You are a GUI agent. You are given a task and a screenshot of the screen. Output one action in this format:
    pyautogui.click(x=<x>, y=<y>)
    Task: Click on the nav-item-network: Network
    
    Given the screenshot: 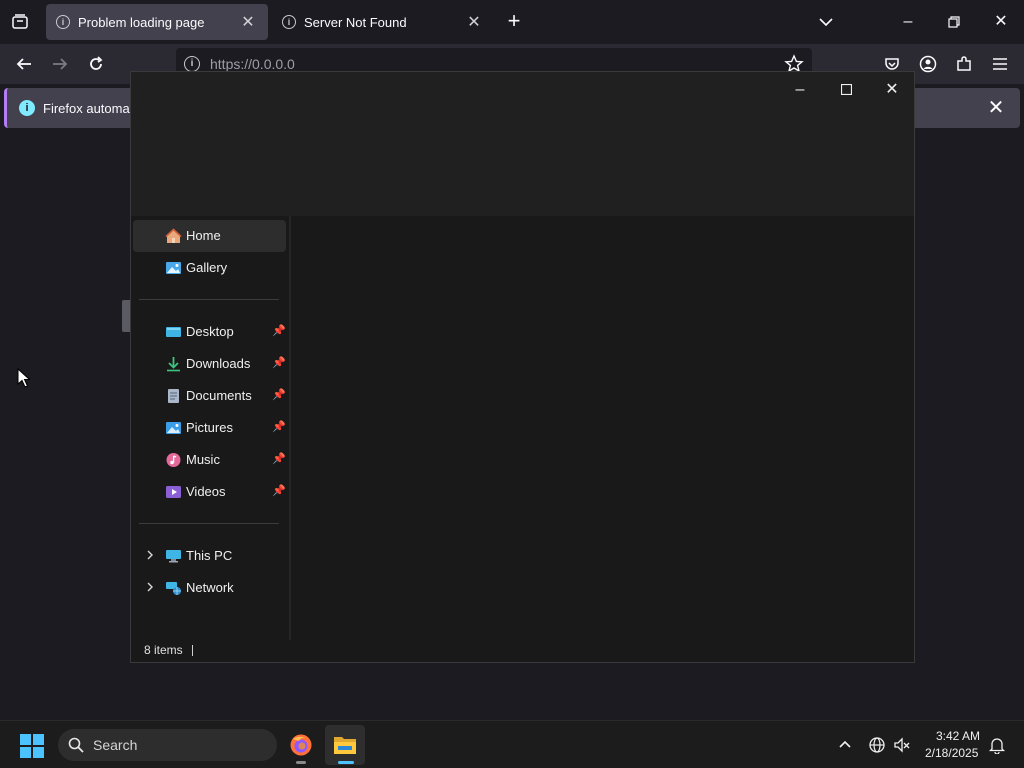 What is the action you would take?
    pyautogui.click(x=209, y=588)
    